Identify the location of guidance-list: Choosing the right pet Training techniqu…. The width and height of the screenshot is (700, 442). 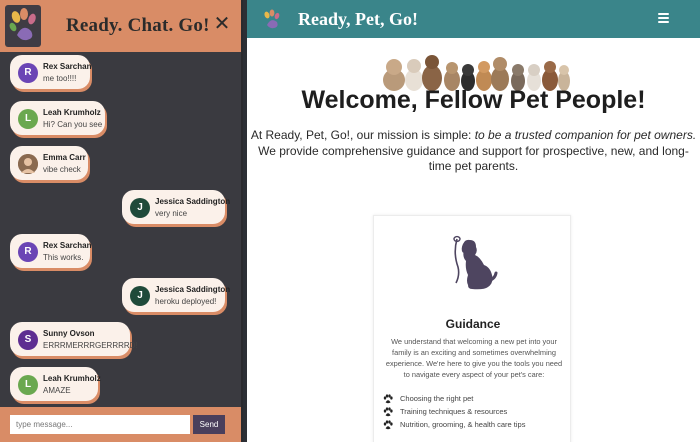
(454, 412).